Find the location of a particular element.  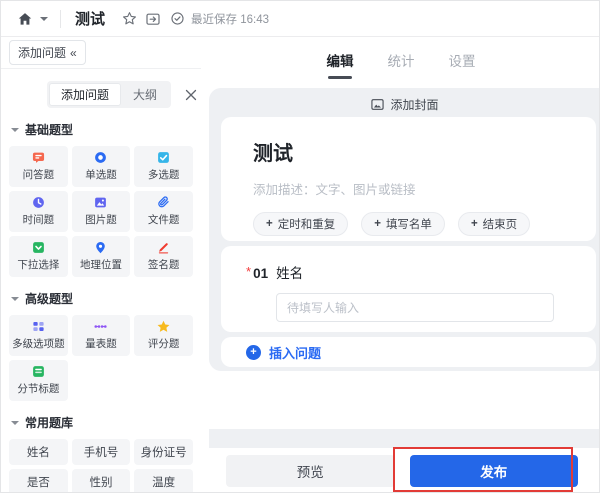

home-menu is located at coordinates (30, 19).